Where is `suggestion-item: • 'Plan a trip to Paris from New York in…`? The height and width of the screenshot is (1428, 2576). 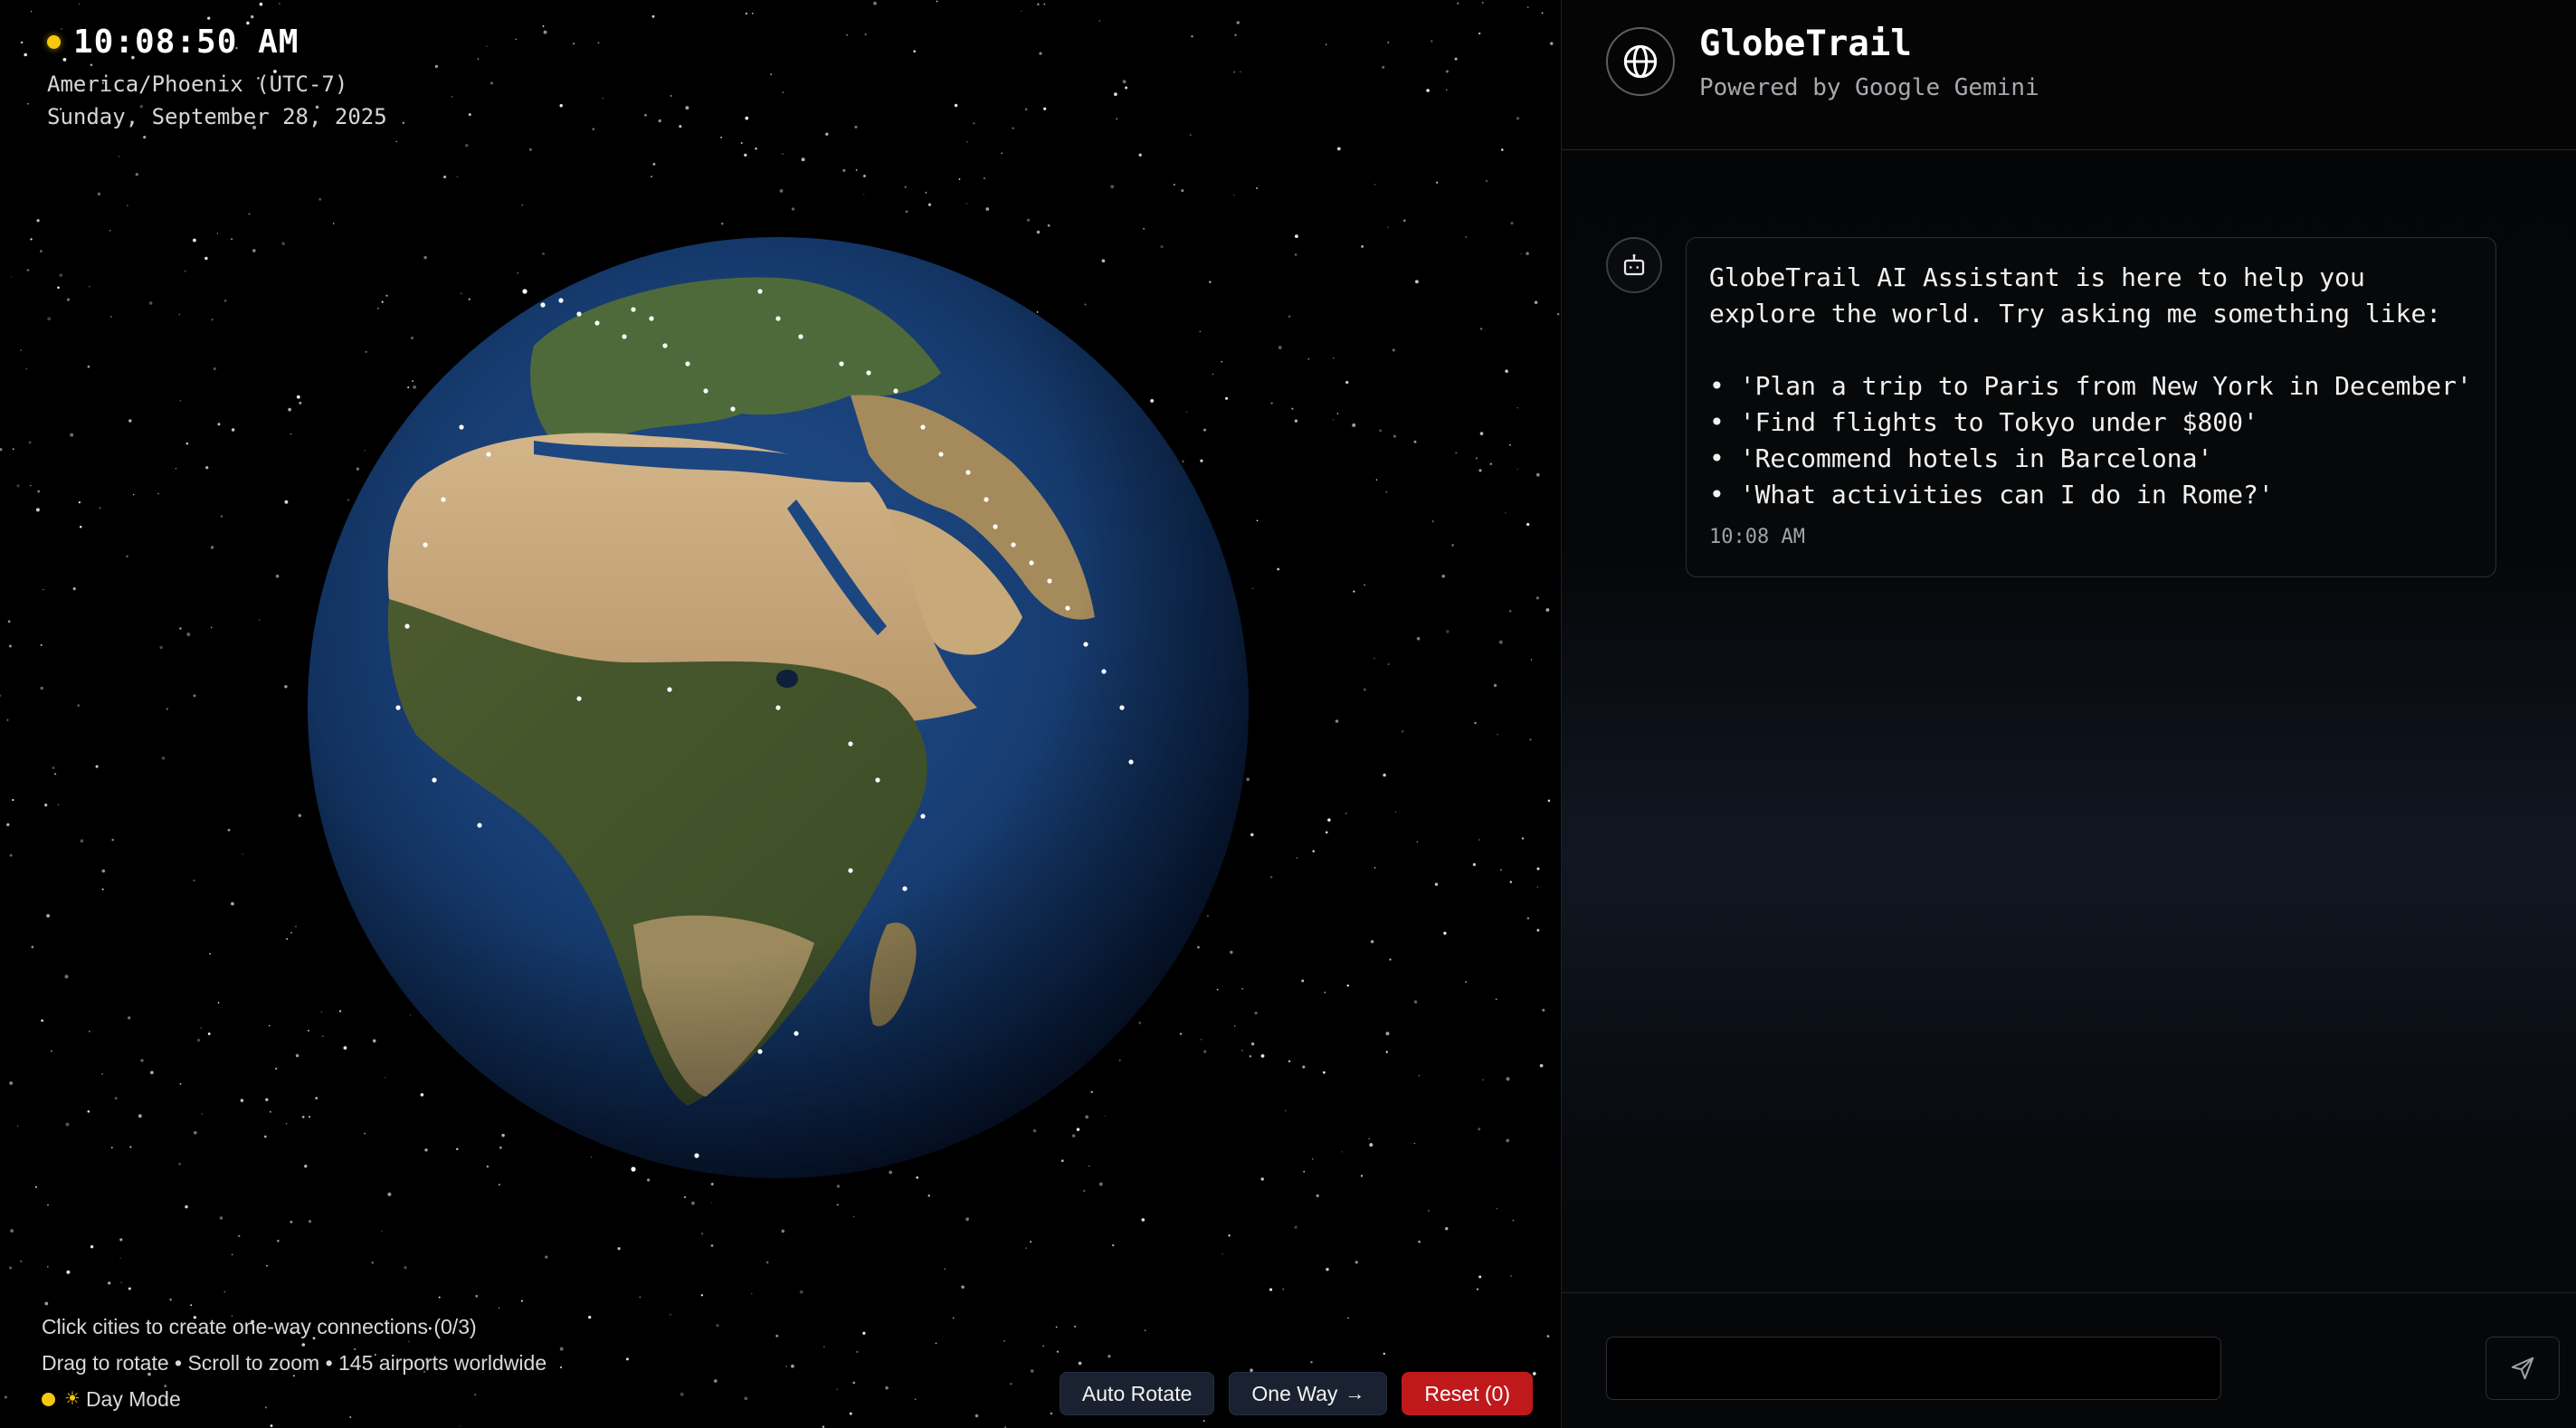
suggestion-item: • 'Plan a trip to Paris from New York in… is located at coordinates (2091, 386).